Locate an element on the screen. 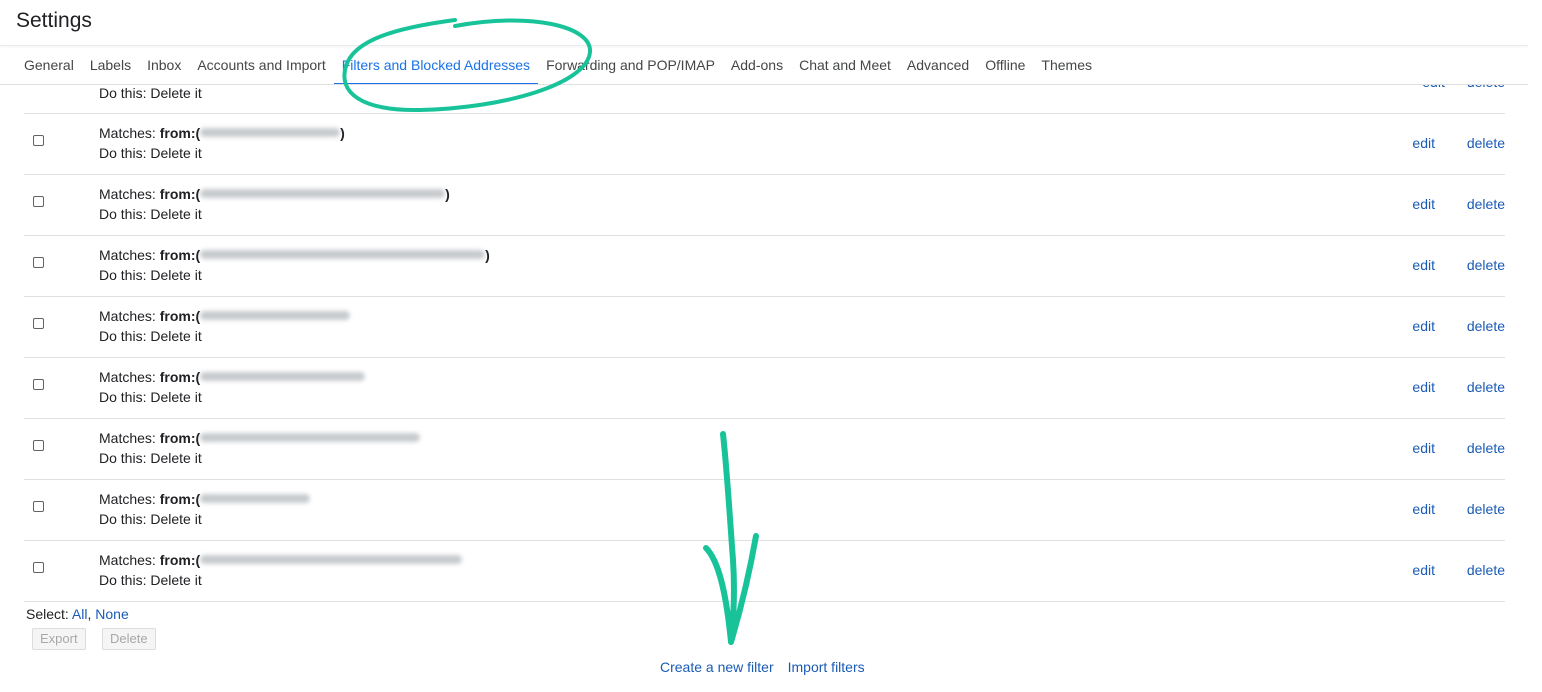 The height and width of the screenshot is (692, 1542). tab-add-ons: Add-ons is located at coordinates (757, 68).